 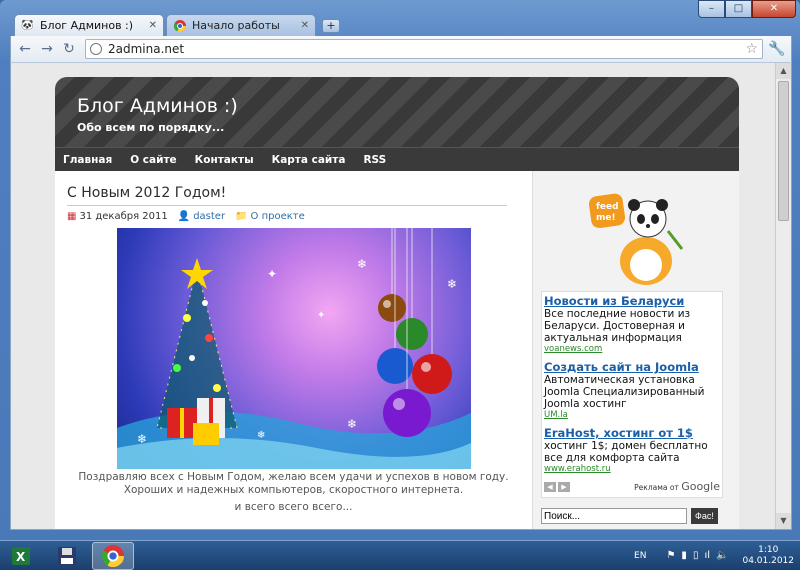 I want to click on ad-url: UM.la, so click(x=632, y=415).